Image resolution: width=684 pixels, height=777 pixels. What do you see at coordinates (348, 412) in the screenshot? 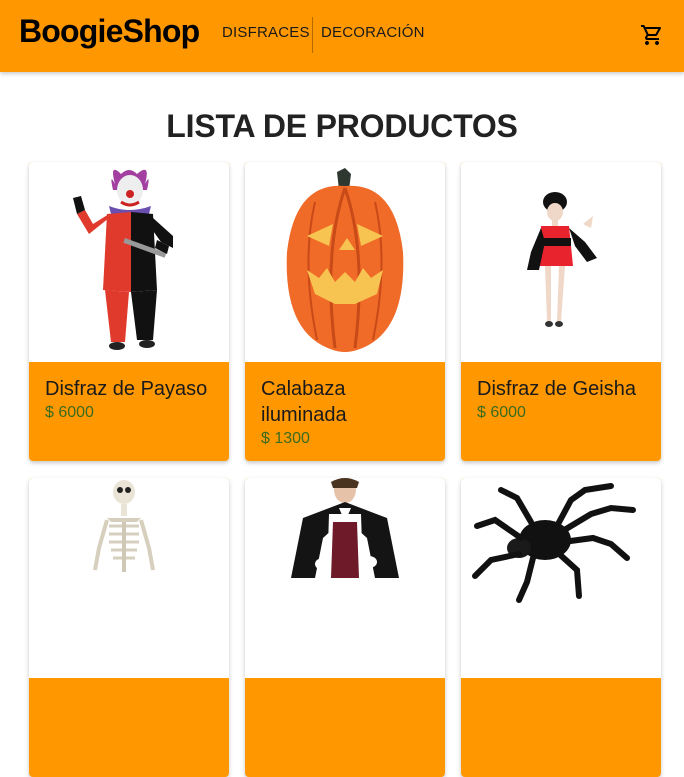
I see `card-content: Calabaza iluminada $ 1300` at bounding box center [348, 412].